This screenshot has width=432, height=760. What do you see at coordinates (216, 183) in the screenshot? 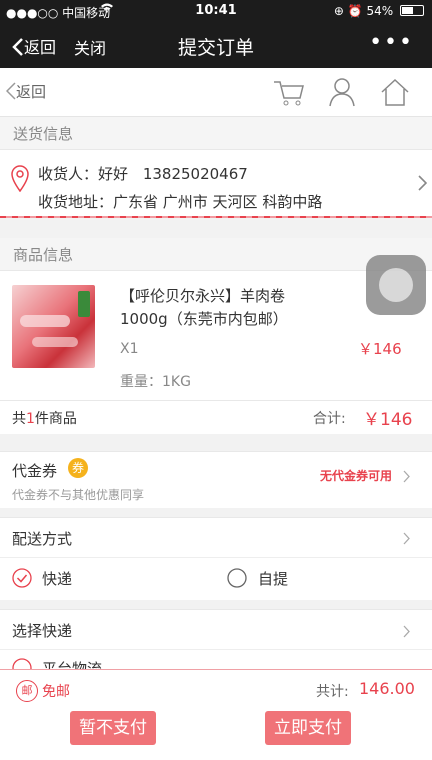
I see `shipping-address-card: 收货人：好好 13825020467 收货地址：广东省 广州市 天河区 科韵中路` at bounding box center [216, 183].